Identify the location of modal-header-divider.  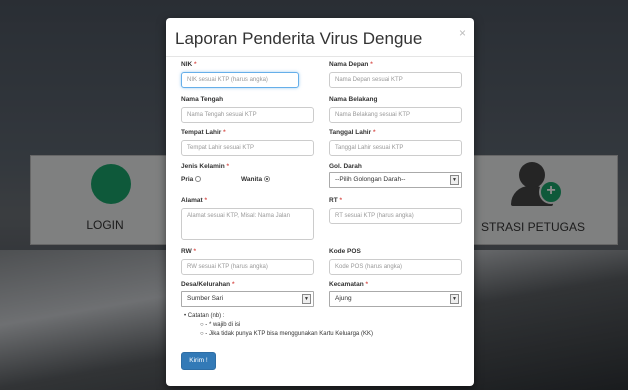
(320, 56).